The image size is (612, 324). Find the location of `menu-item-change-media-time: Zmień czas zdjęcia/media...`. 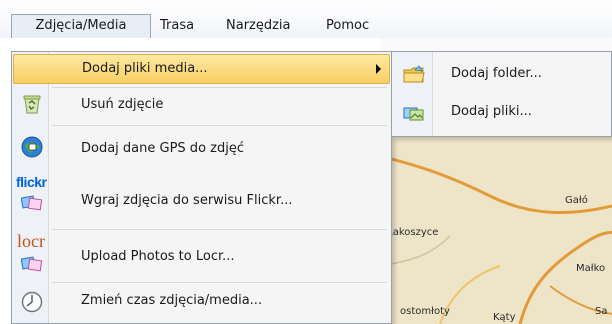

menu-item-change-media-time: Zmień czas zdjęcia/media... is located at coordinates (201, 304).